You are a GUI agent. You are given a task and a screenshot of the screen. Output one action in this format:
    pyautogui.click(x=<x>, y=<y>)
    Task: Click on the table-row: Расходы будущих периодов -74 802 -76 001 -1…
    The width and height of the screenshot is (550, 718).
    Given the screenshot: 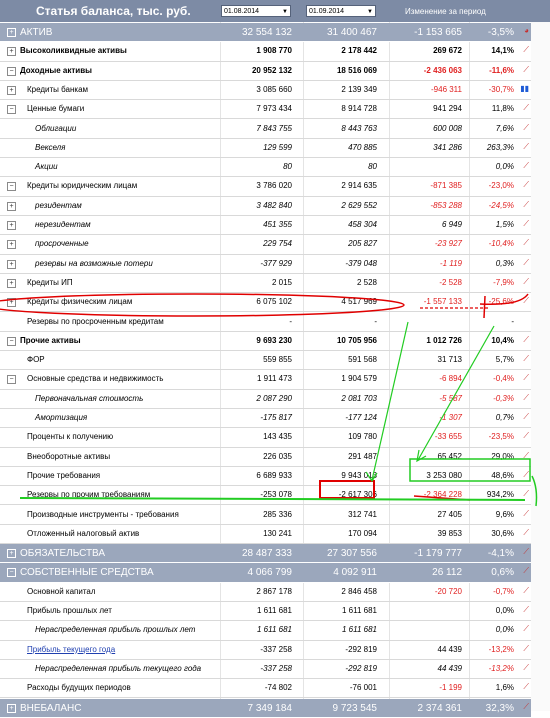 What is the action you would take?
    pyautogui.click(x=265, y=689)
    